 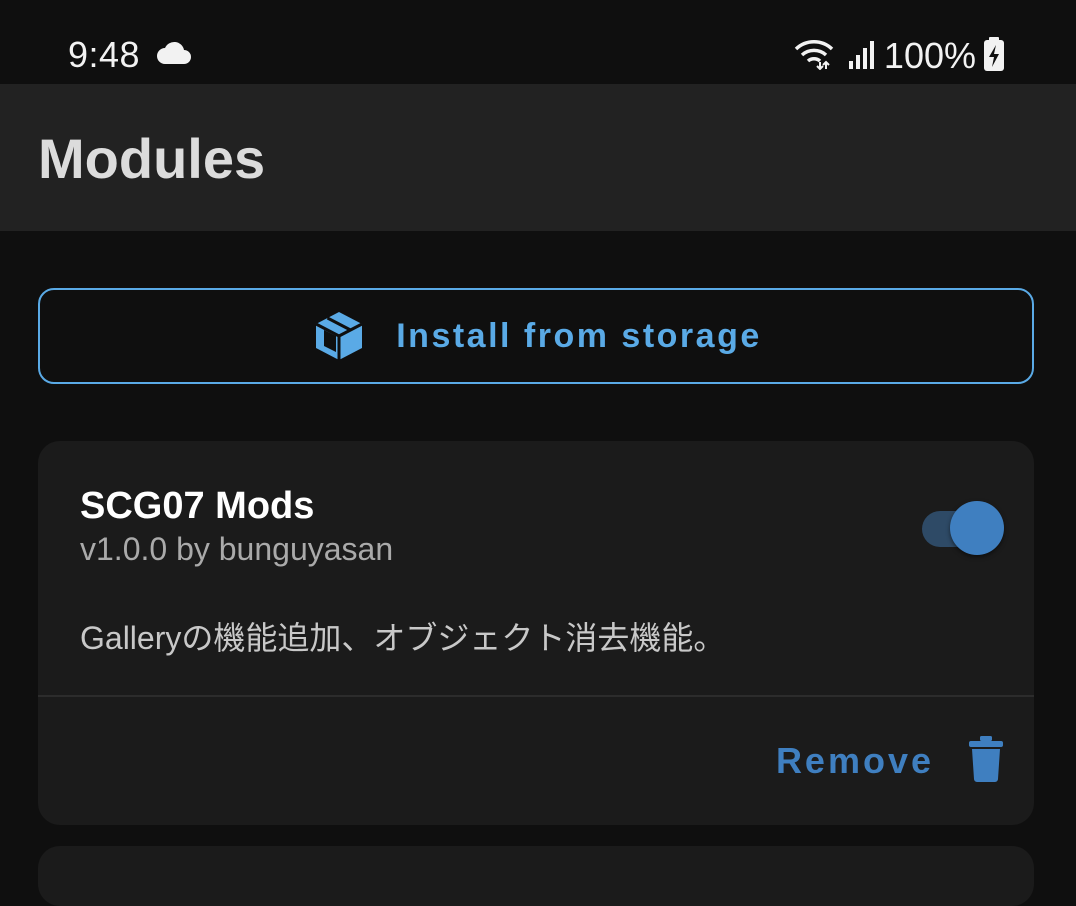 What do you see at coordinates (579, 335) in the screenshot?
I see `install-button-label: Install from storage` at bounding box center [579, 335].